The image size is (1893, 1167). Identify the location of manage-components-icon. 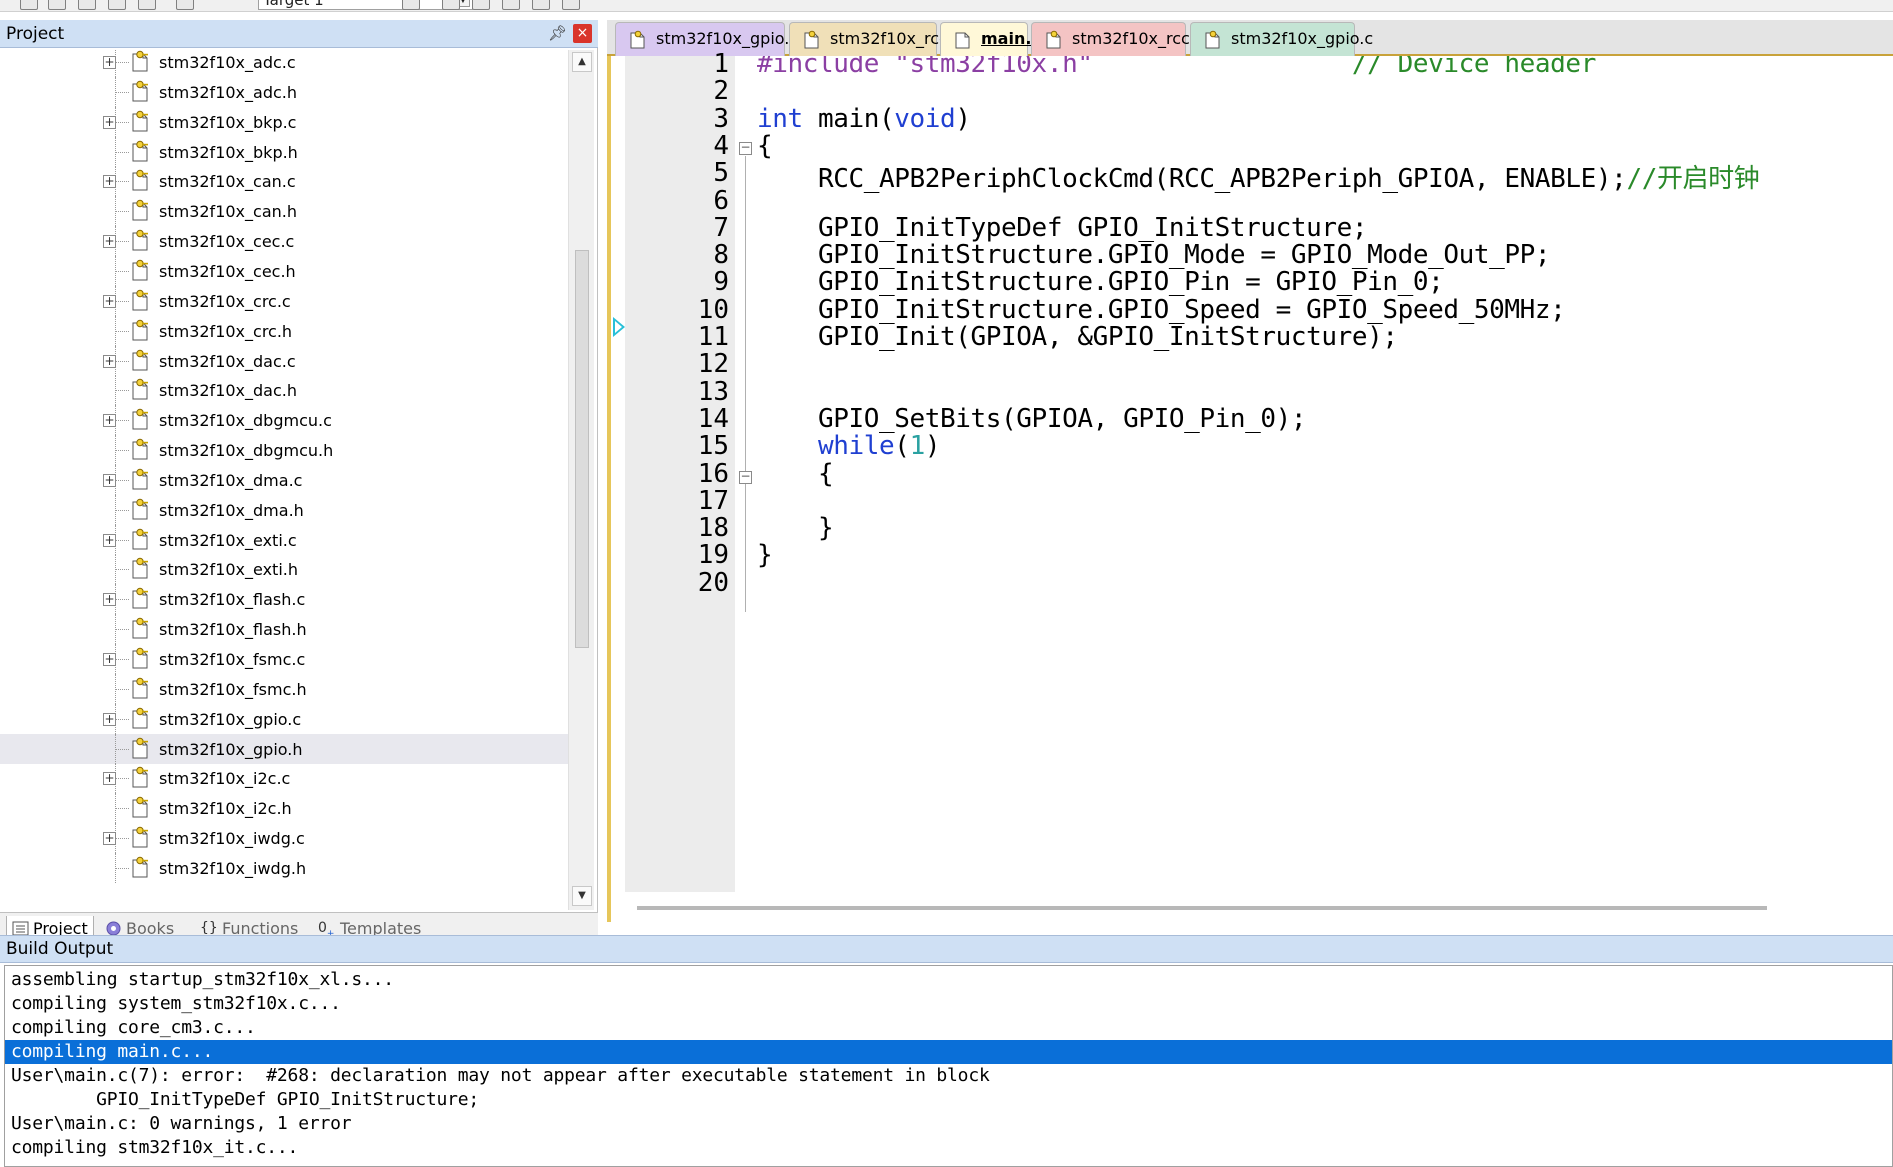
(451, 5).